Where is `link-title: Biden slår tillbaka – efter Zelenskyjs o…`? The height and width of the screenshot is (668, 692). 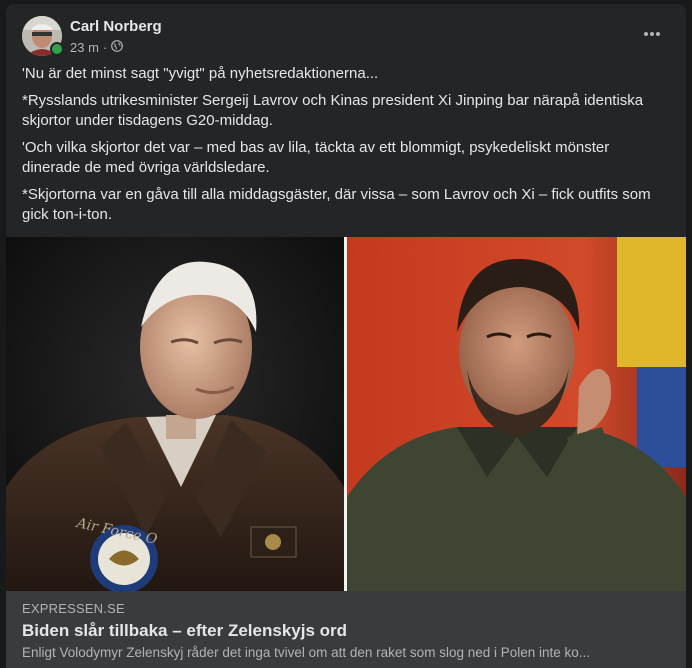
link-title: Biden slår tillbaka – efter Zelenskyjs o… is located at coordinates (184, 631).